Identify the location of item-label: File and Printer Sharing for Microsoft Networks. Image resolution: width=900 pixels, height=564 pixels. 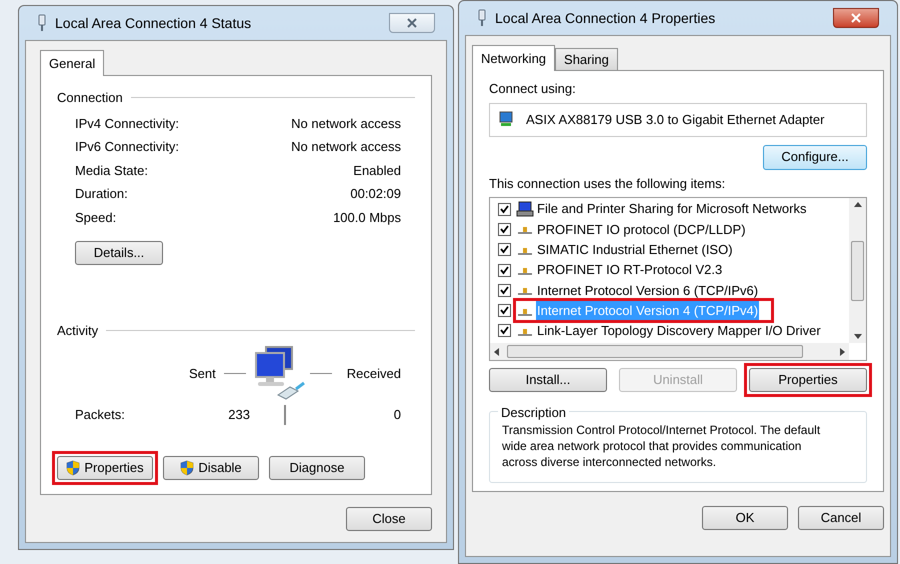
(672, 209).